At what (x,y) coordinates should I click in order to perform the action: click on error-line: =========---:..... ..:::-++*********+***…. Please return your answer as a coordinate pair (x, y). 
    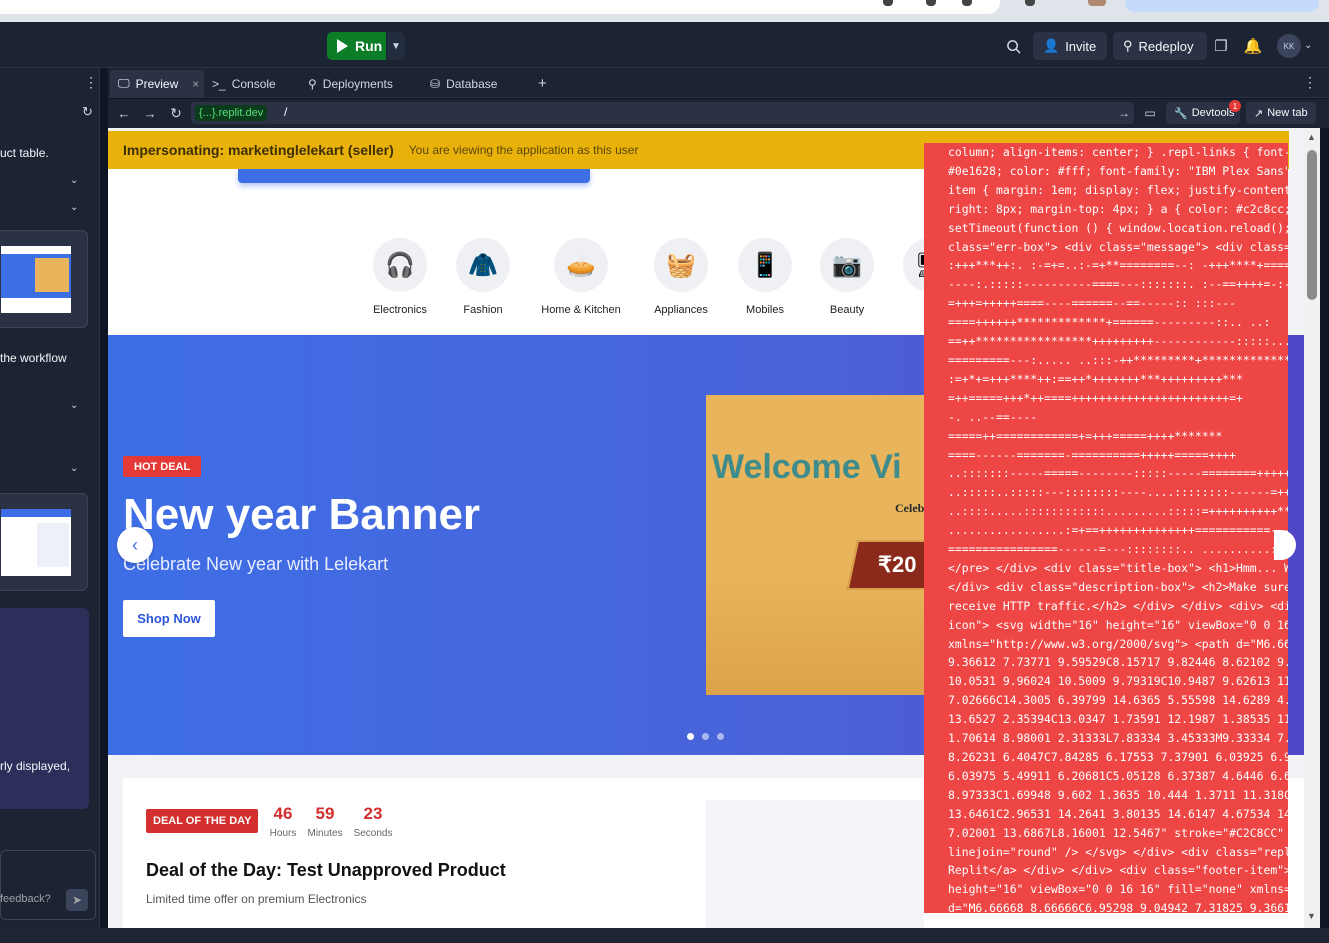
    Looking at the image, I should click on (1118, 359).